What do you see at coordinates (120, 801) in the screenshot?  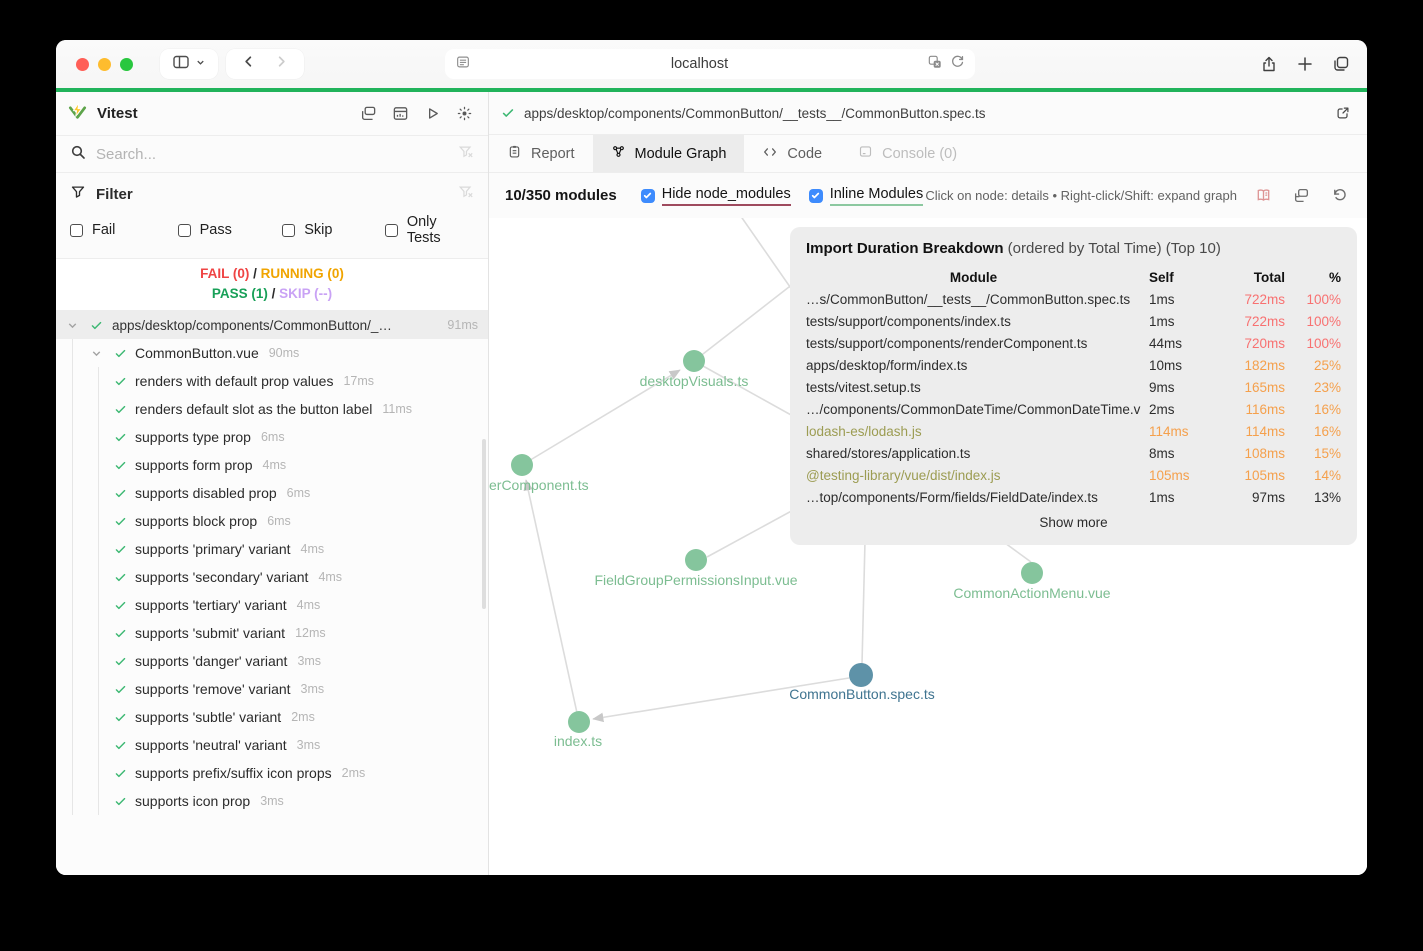 I see `pass-check-icon` at bounding box center [120, 801].